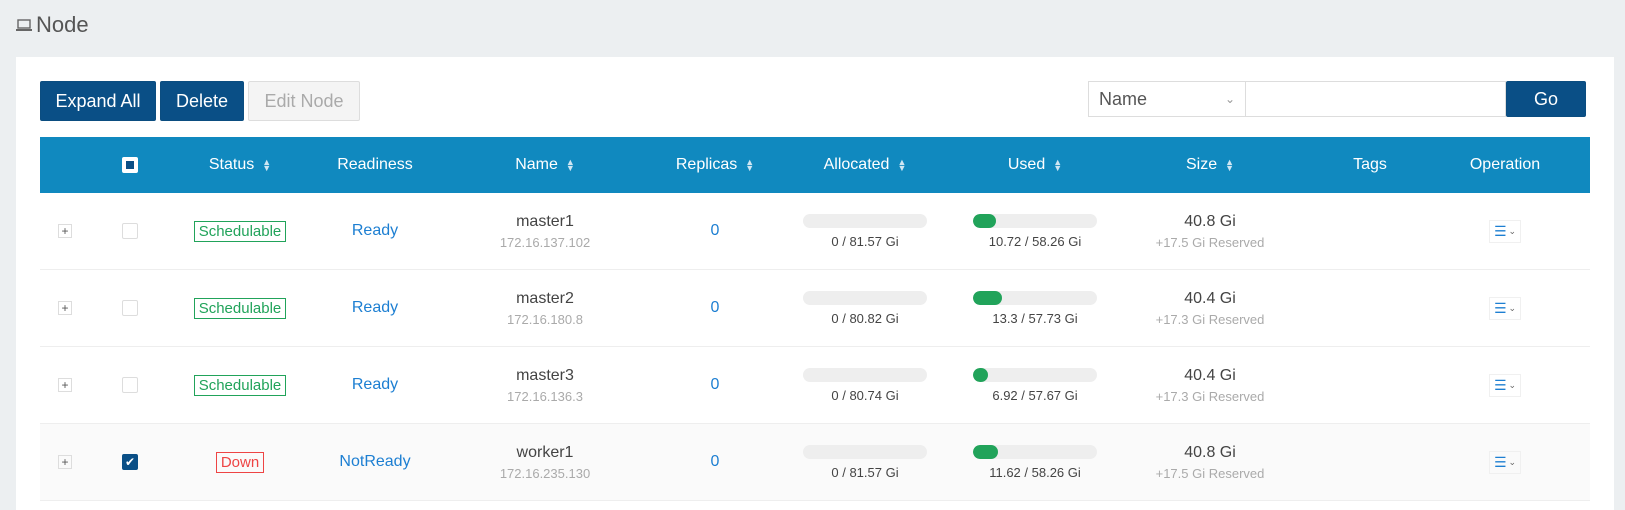 The height and width of the screenshot is (510, 1625). What do you see at coordinates (1201, 164) in the screenshot?
I see `th-size-label: Size` at bounding box center [1201, 164].